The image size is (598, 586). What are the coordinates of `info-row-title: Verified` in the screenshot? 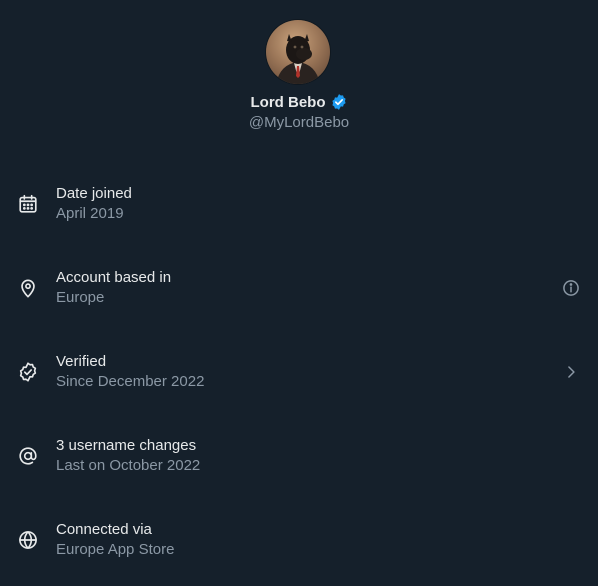 It's located at (81, 361).